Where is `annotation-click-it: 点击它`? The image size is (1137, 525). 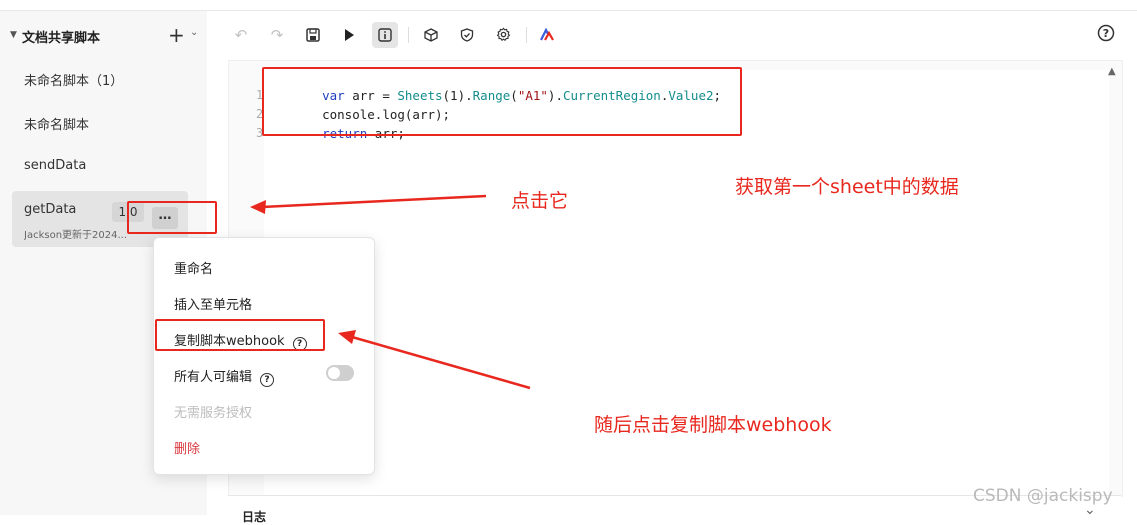
annotation-click-it: 点击它 is located at coordinates (540, 201).